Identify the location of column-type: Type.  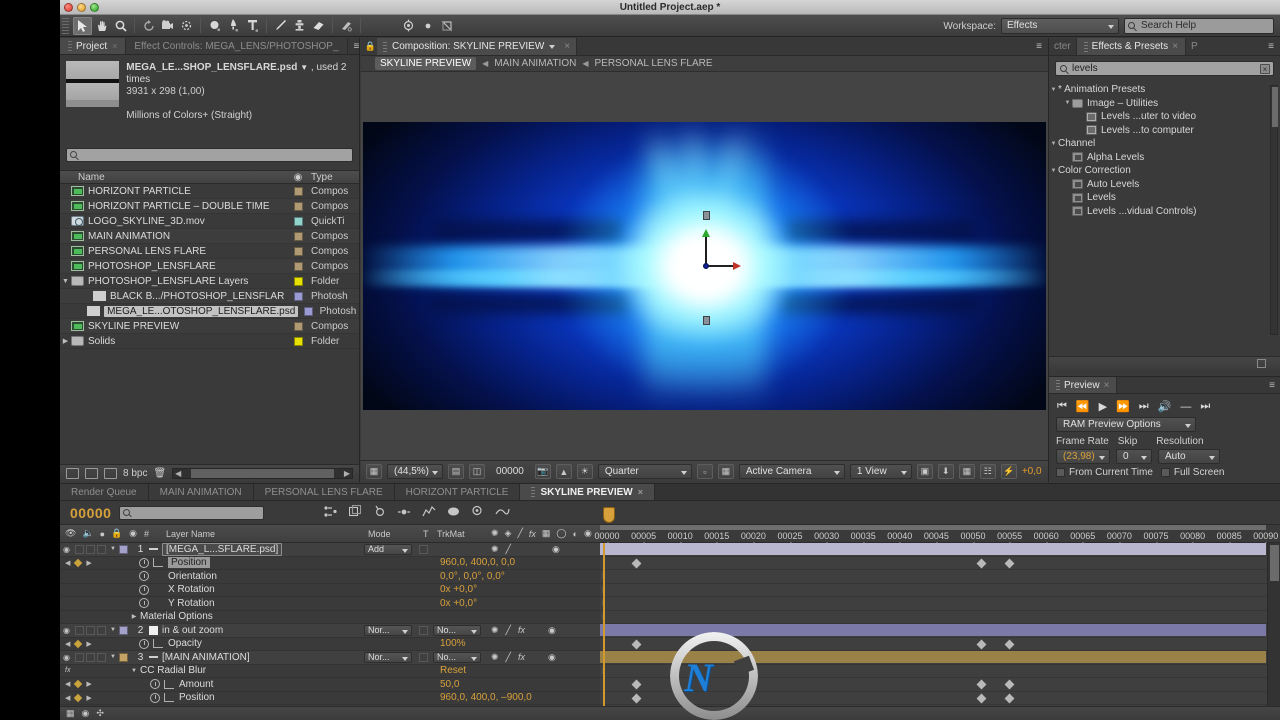
(335, 177).